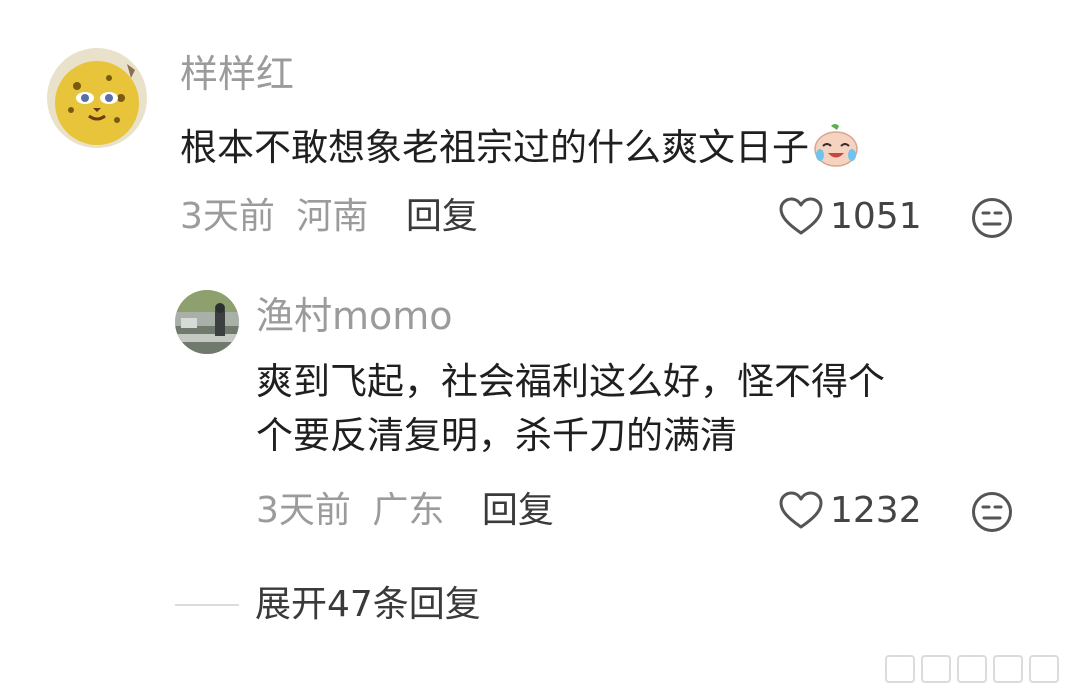  What do you see at coordinates (570, 381) in the screenshot?
I see `reply-text-line-1: 爽到飞起，社会福利这么好，怪不得个` at bounding box center [570, 381].